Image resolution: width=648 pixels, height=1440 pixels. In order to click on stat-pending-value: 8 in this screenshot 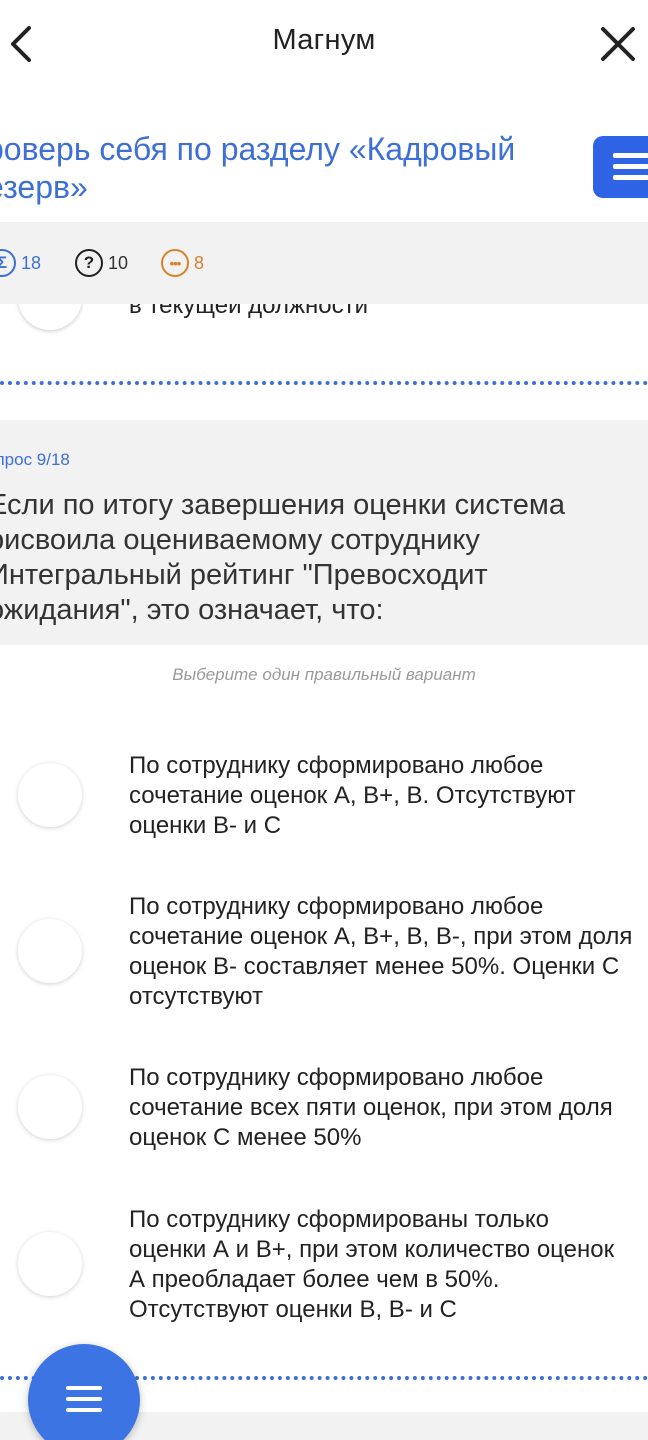, I will do `click(199, 262)`.